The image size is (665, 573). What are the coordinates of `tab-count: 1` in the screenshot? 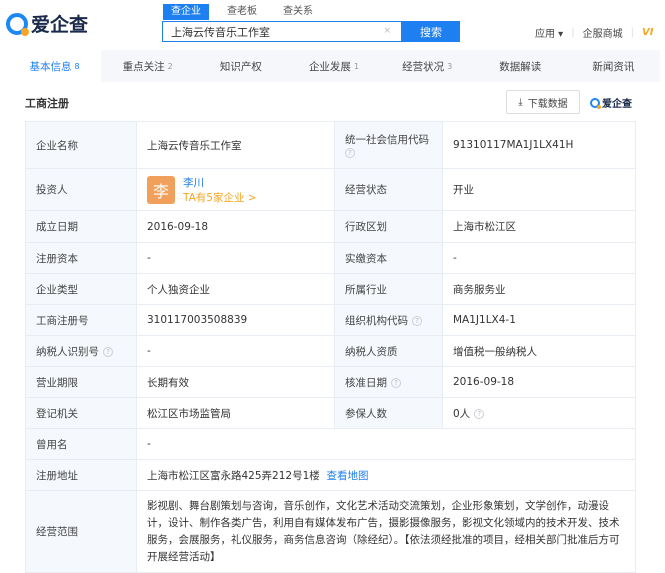 It's located at (356, 66).